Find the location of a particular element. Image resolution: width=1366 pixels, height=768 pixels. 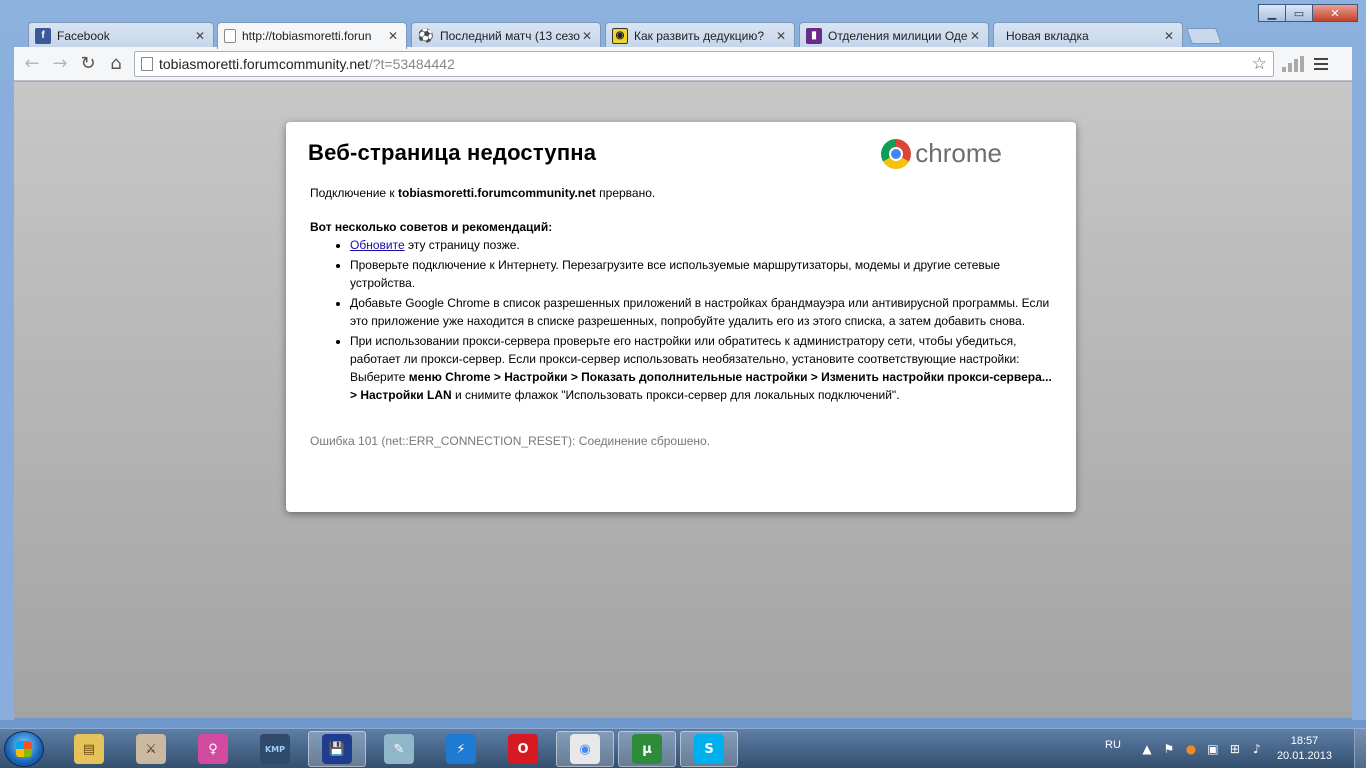

signal-bars-icon is located at coordinates (1293, 63).